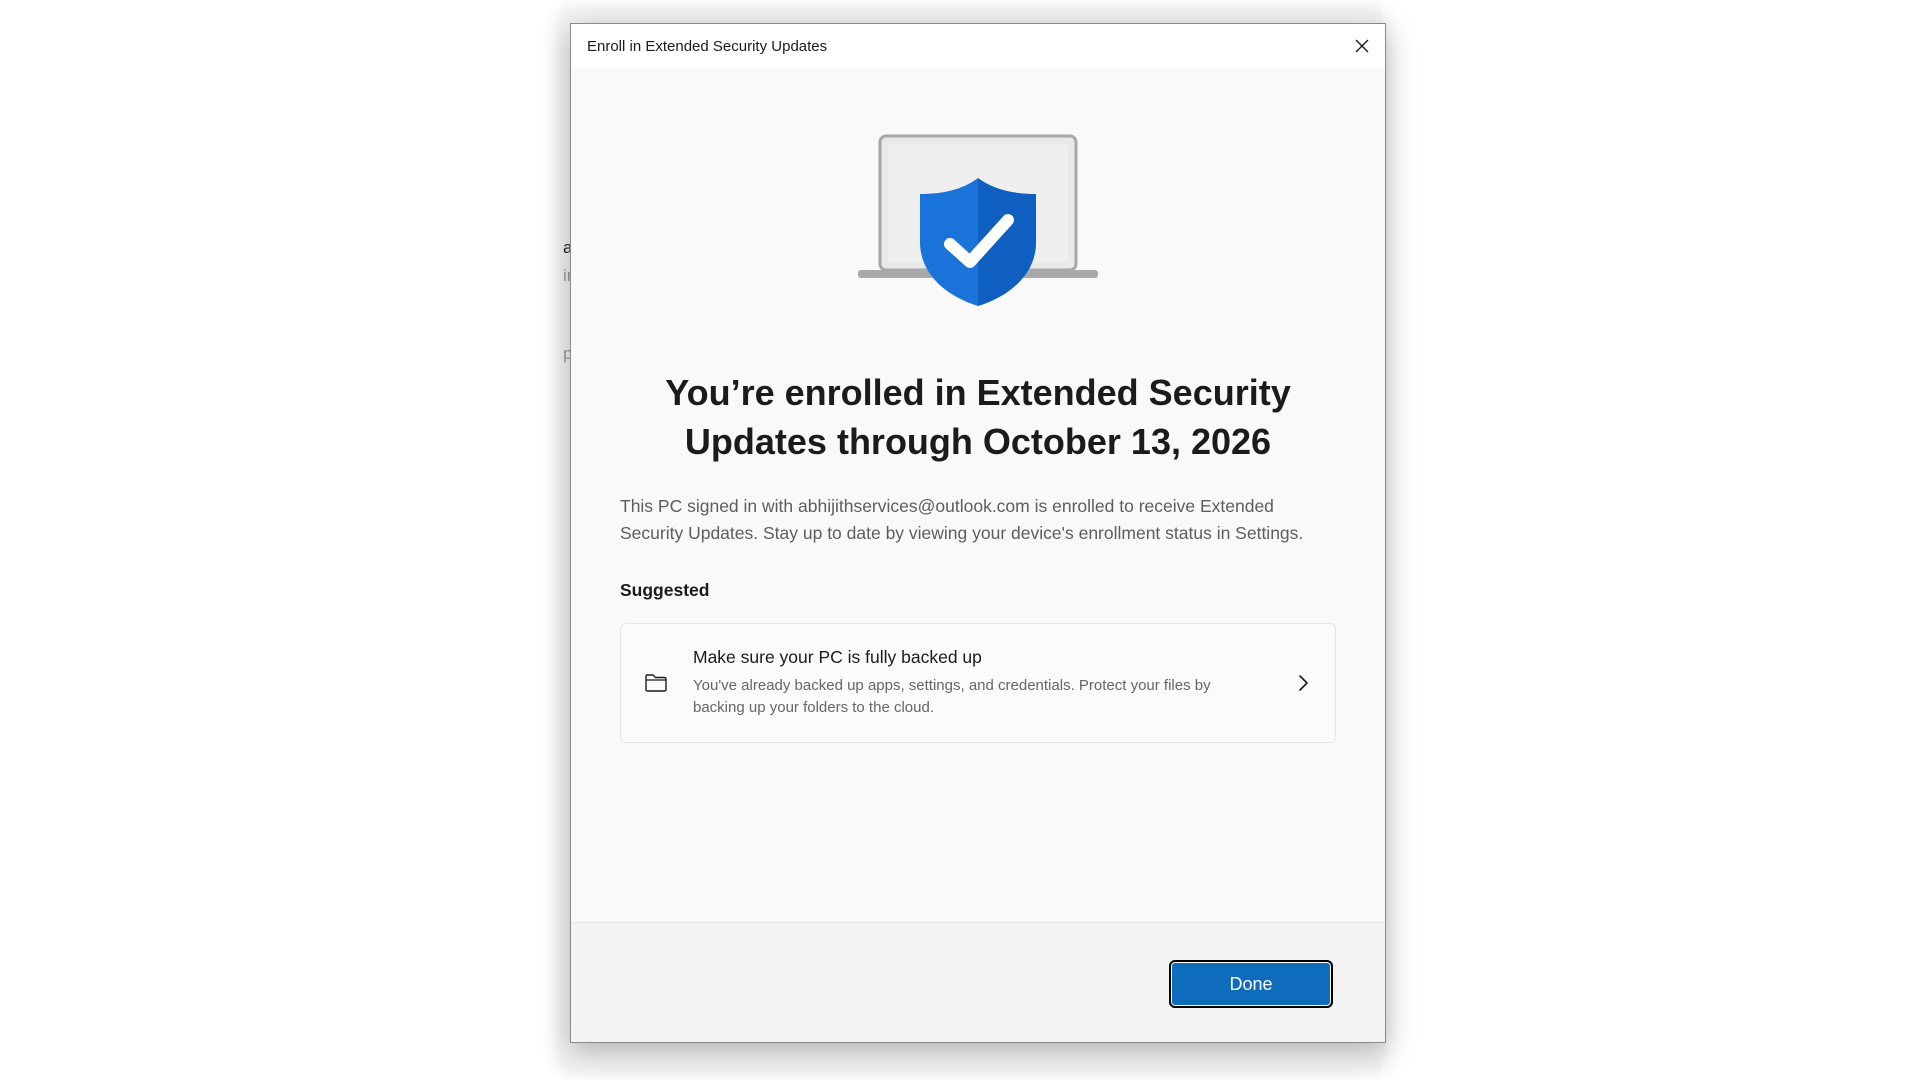 The height and width of the screenshot is (1080, 1920). Describe the element at coordinates (837, 657) in the screenshot. I see `suggestion-title: Make sure your PC is fully backed up` at that location.